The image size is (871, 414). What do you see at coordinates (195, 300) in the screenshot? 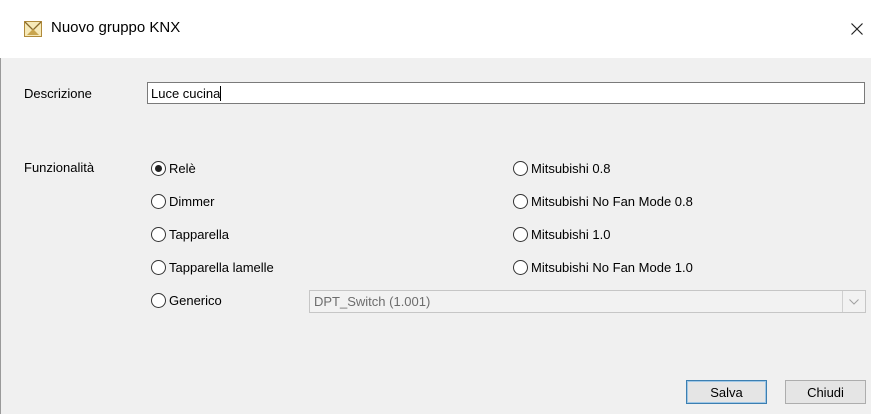
I see `radio-label: Generico` at bounding box center [195, 300].